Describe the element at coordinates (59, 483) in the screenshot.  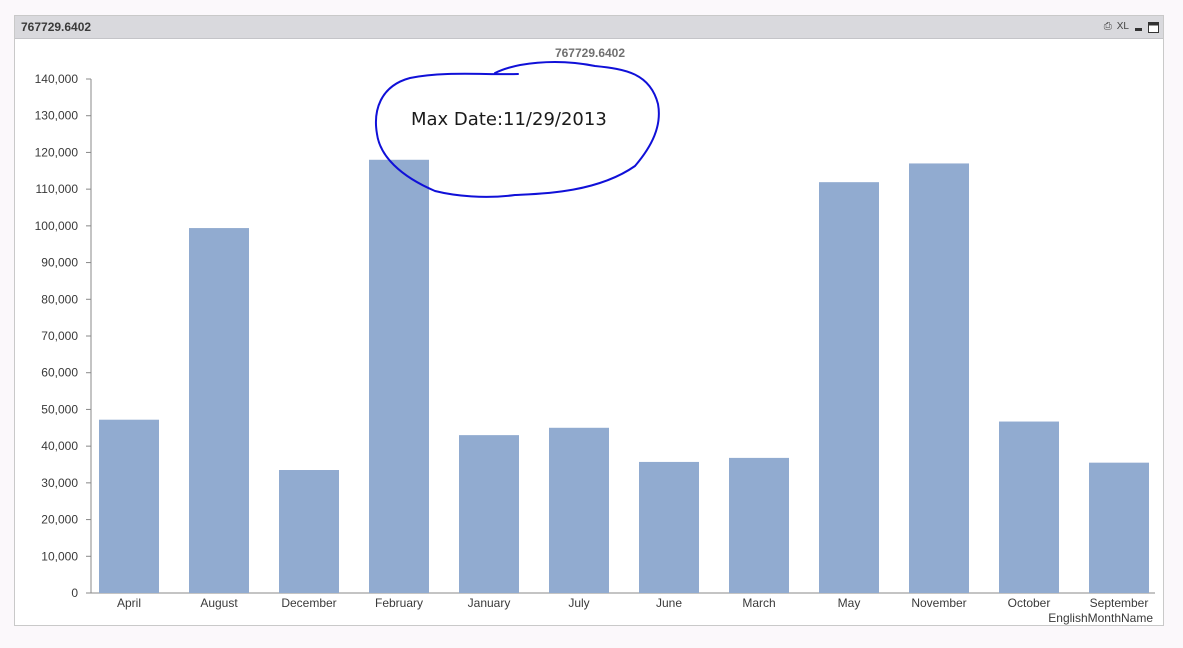
I see `y-tick-label: 30,000` at that location.